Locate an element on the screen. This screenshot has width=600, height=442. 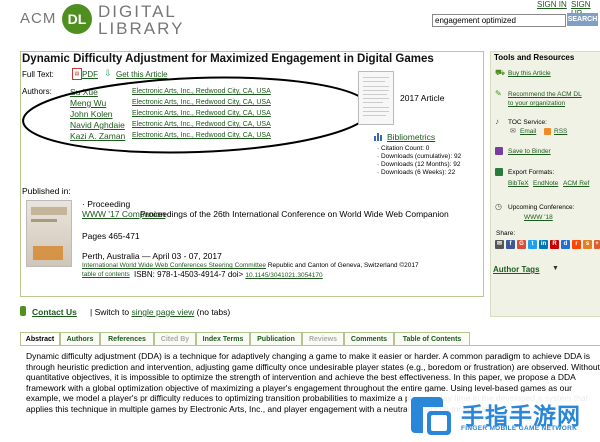
logo-dl-badge: DL is located at coordinates (77, 19).